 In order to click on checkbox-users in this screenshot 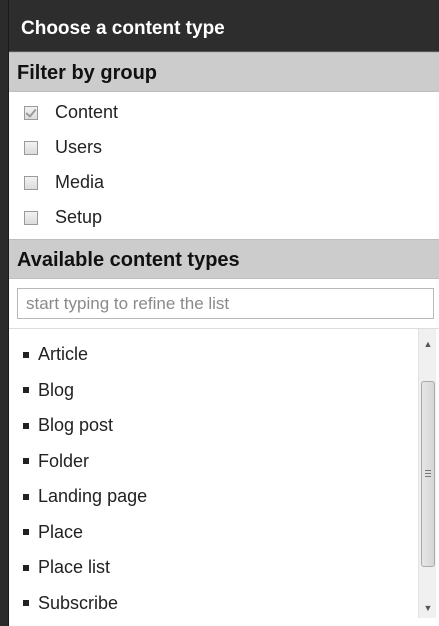, I will do `click(31, 147)`.